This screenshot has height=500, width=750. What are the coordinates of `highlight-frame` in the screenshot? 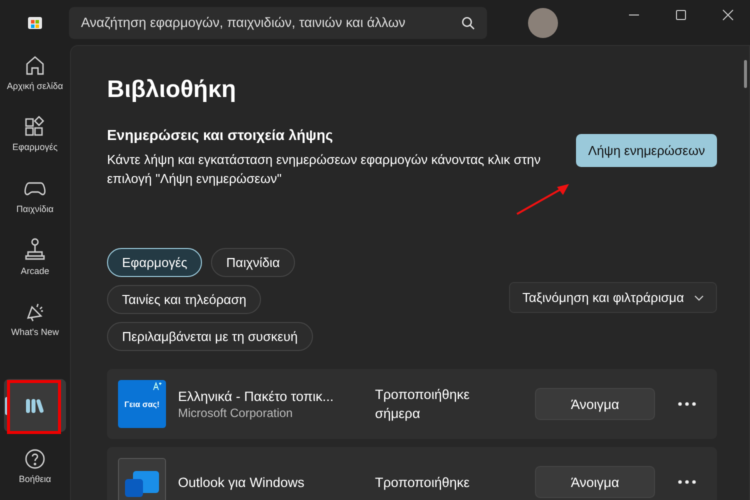 It's located at (34, 407).